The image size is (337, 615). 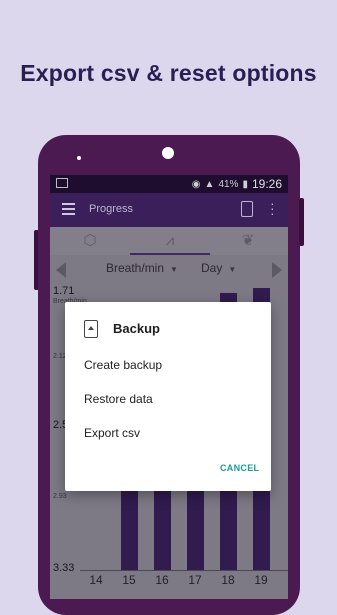 I want to click on y-tick-label: 2.93, so click(x=60, y=496).